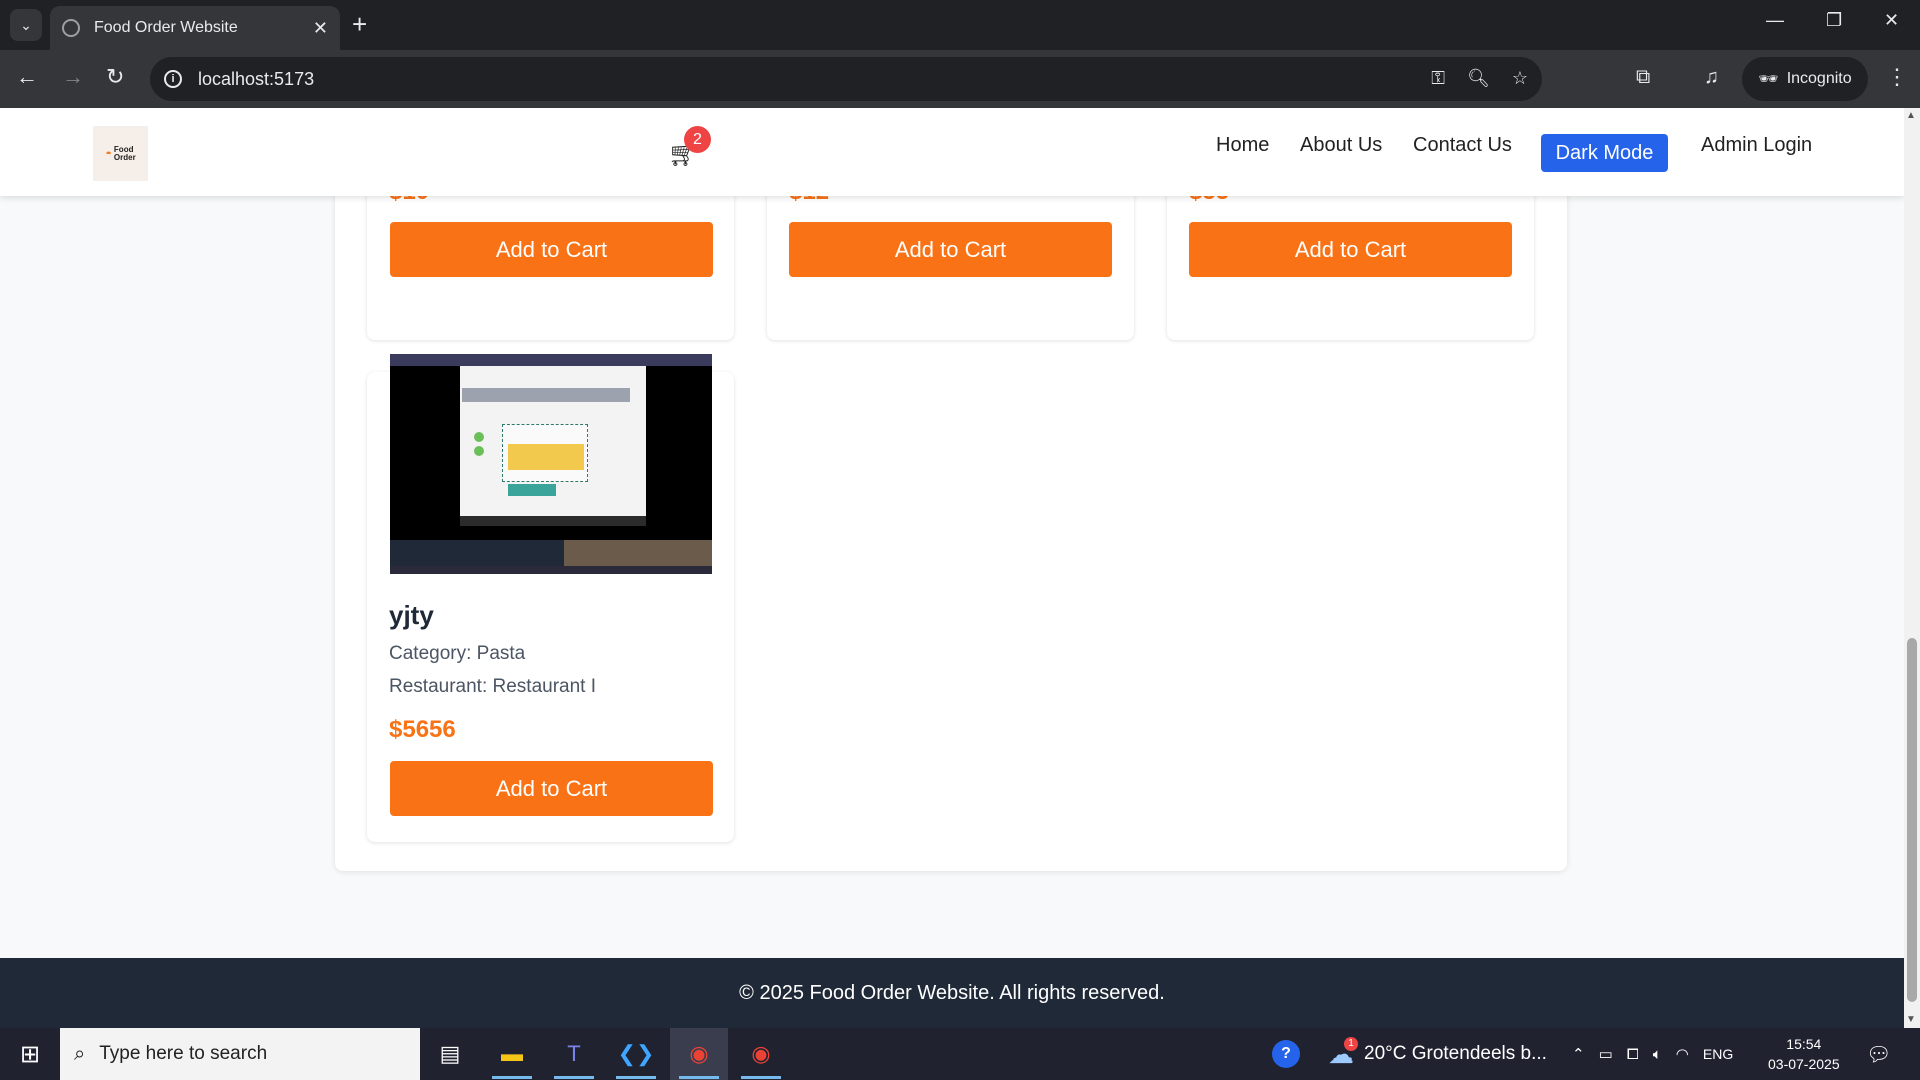 The height and width of the screenshot is (1080, 1920). I want to click on clock: 15:54 03-07-2025, so click(1804, 1054).